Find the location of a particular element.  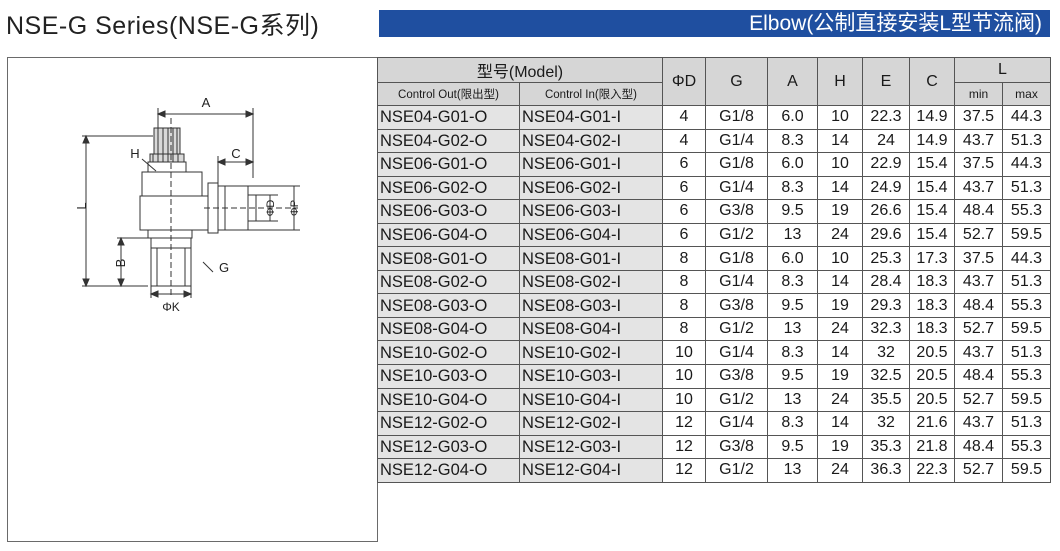

cell-control-out: NSE12-G02-O is located at coordinates (448, 423).